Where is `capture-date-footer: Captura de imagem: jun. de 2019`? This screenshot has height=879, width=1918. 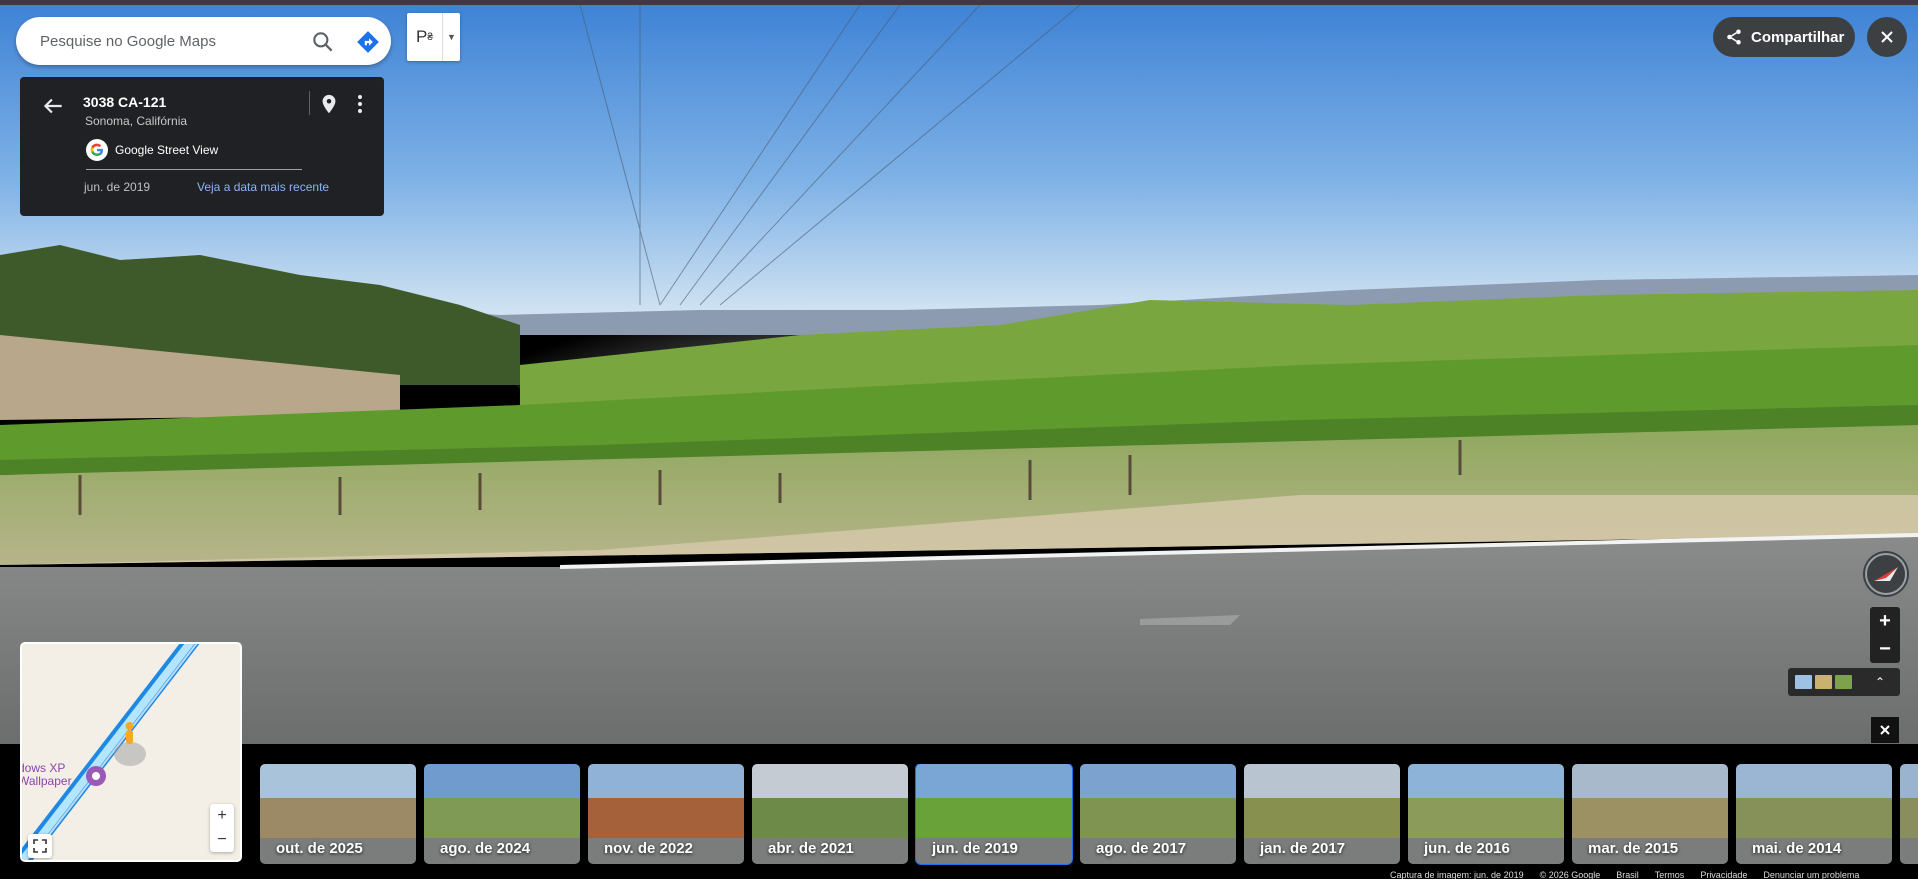 capture-date-footer: Captura de imagem: jun. de 2019 is located at coordinates (1457, 874).